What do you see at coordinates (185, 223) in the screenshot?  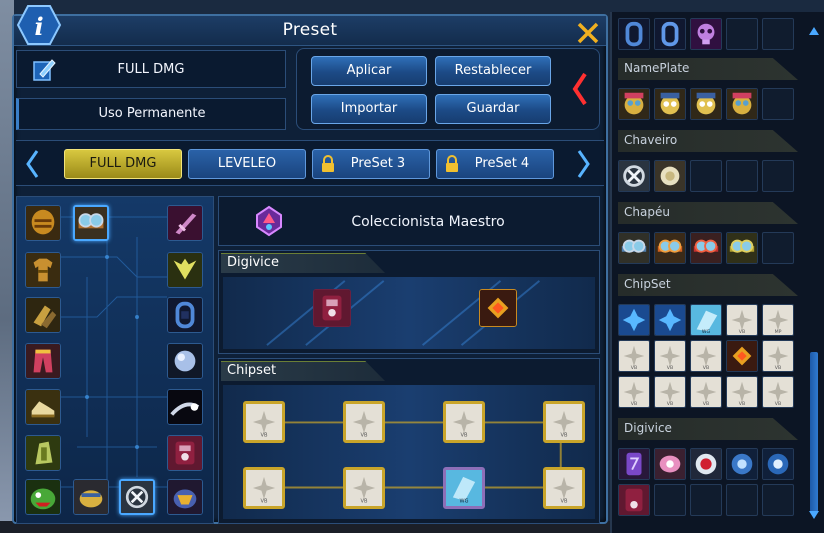 I see `equip-slot-ring` at bounding box center [185, 223].